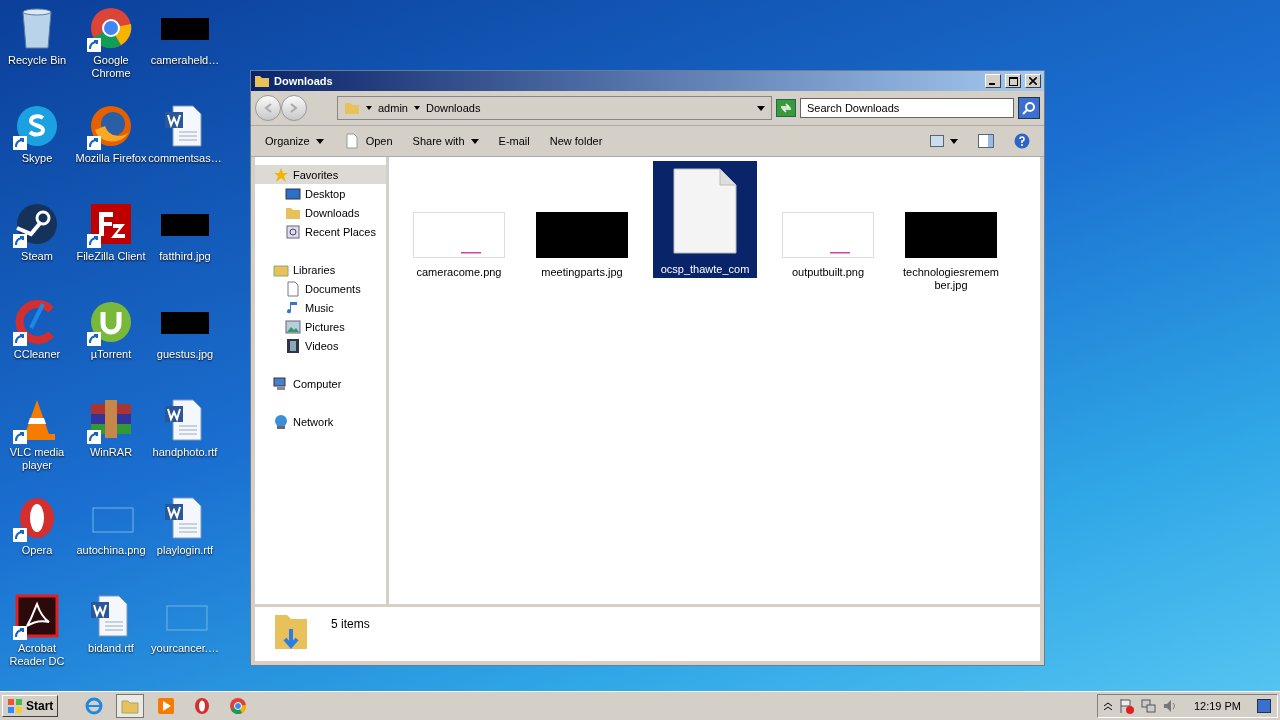 The width and height of the screenshot is (1280, 720). Describe the element at coordinates (293, 345) in the screenshot. I see `film-icon` at that location.